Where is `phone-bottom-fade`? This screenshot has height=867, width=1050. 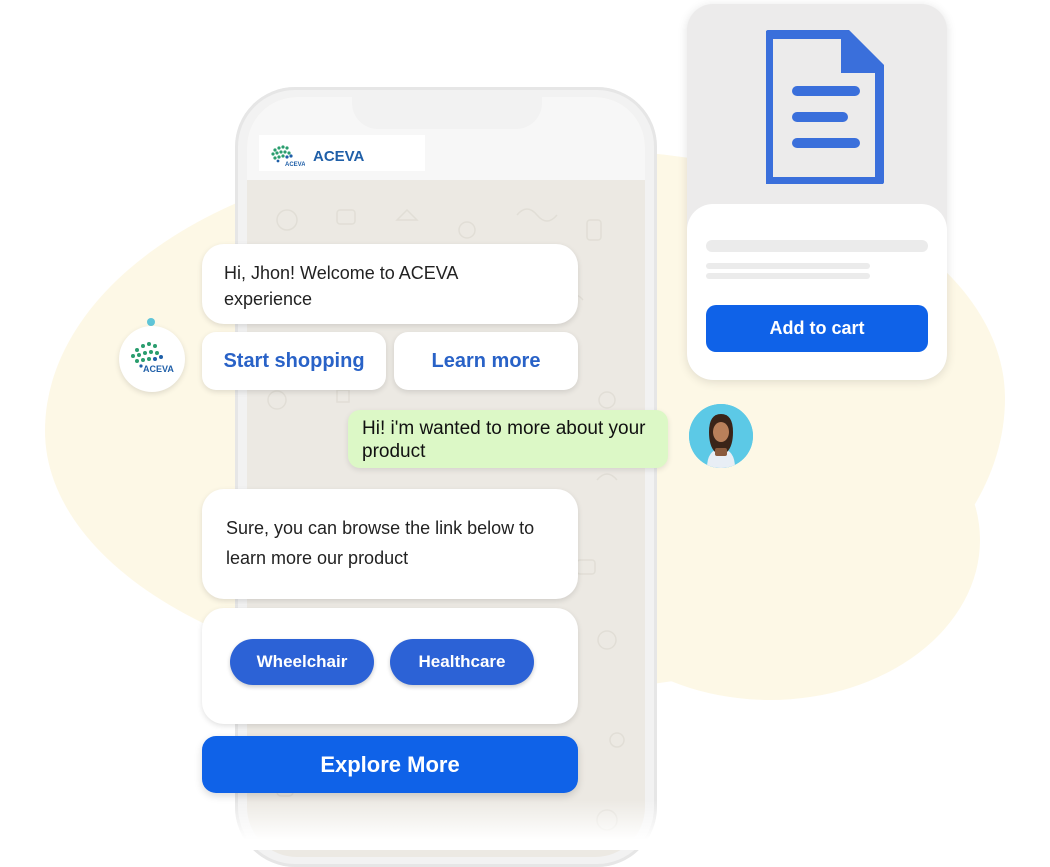
phone-bottom-fade is located at coordinates (450, 825).